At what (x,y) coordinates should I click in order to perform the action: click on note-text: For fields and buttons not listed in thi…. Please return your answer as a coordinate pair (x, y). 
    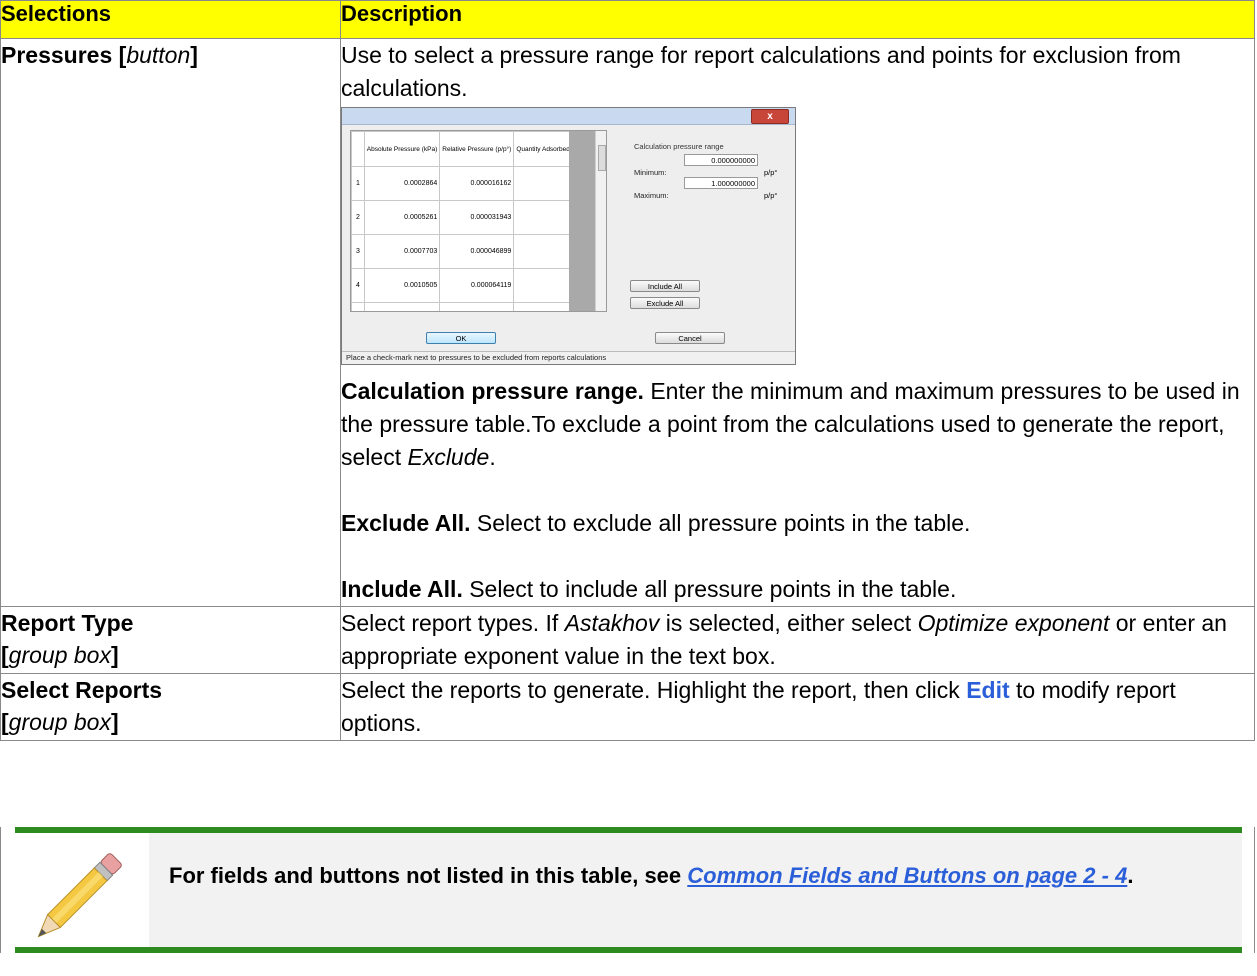
    Looking at the image, I should click on (669, 876).